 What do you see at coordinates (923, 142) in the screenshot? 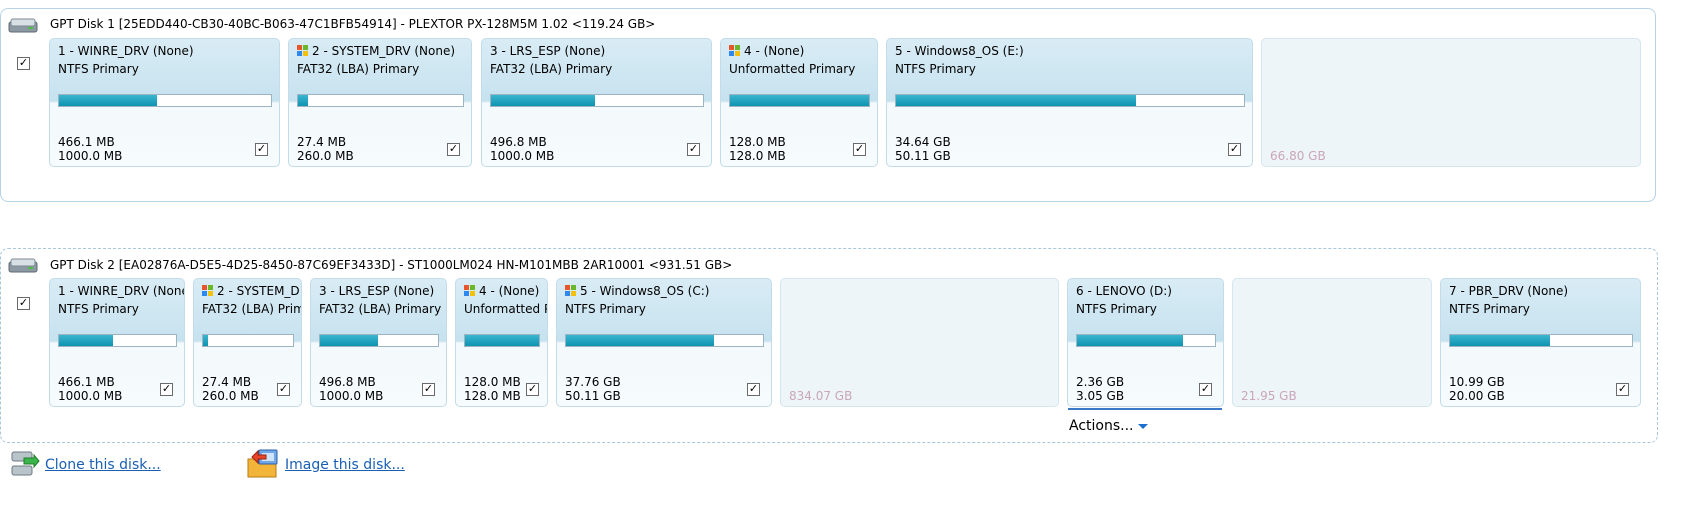
I see `used-size: 34.64 GB` at bounding box center [923, 142].